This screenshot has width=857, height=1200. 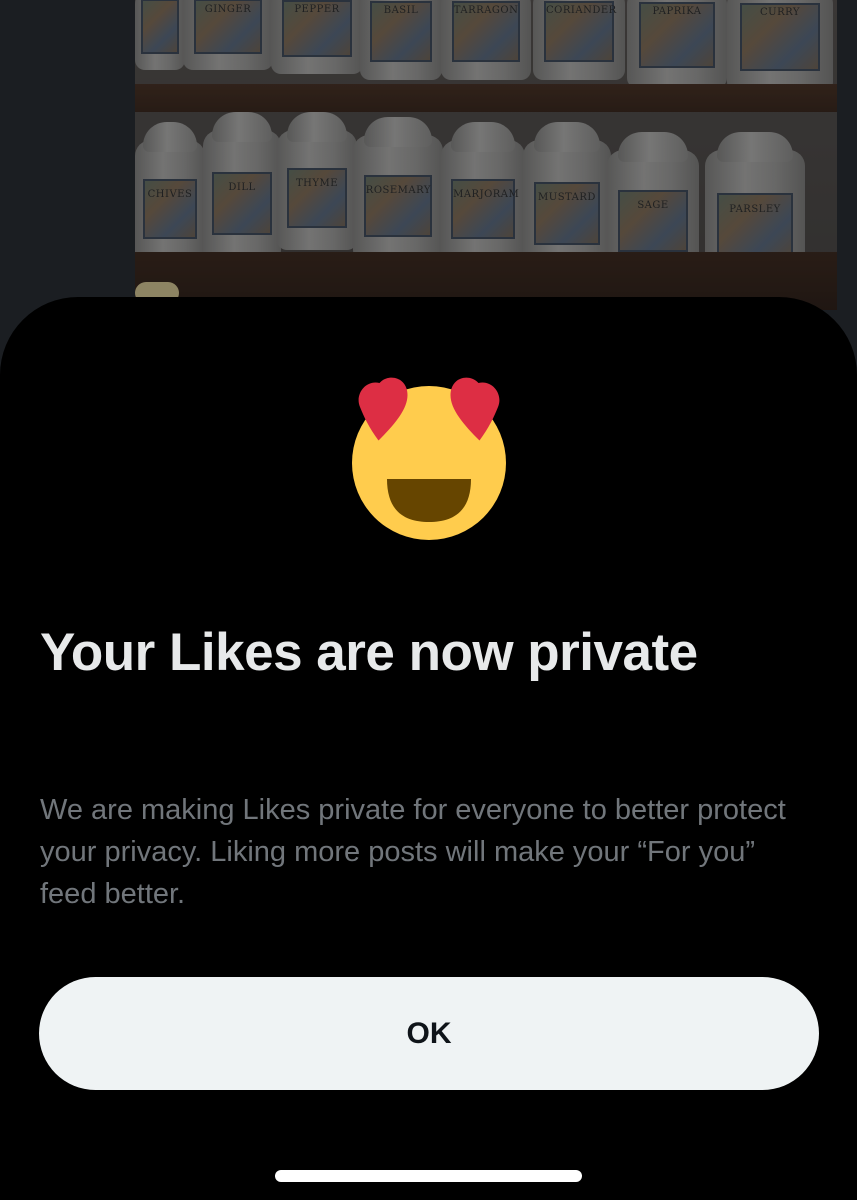 What do you see at coordinates (429, 1033) in the screenshot?
I see `ok-button: OK` at bounding box center [429, 1033].